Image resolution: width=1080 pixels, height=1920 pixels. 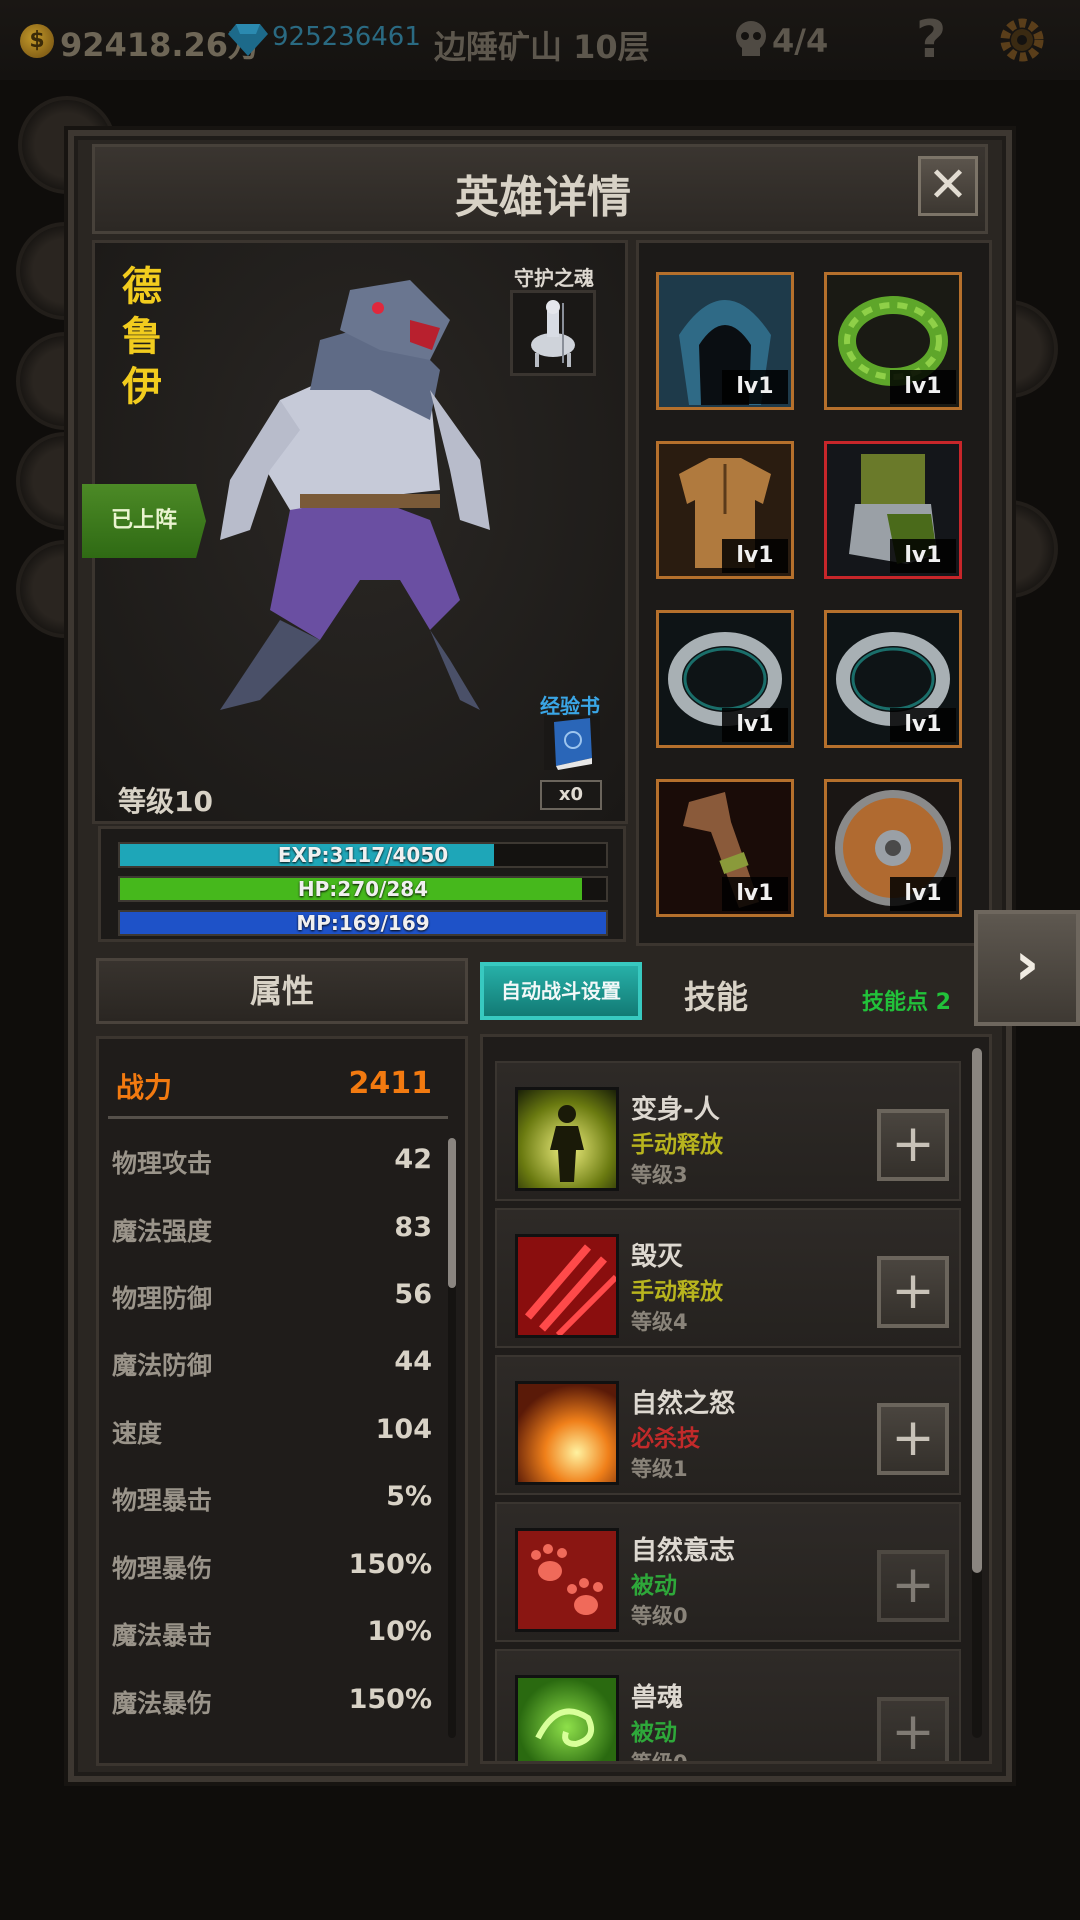 What do you see at coordinates (931, 40) in the screenshot?
I see `help-icon: ?` at bounding box center [931, 40].